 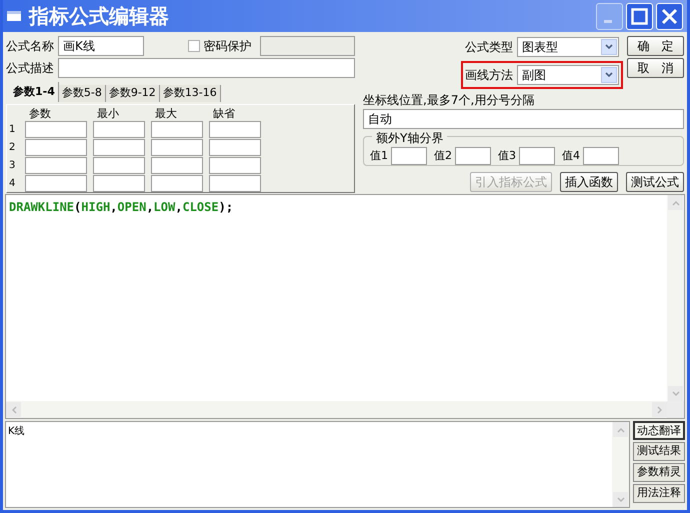 I want to click on side-button: 测试结果, so click(x=659, y=451).